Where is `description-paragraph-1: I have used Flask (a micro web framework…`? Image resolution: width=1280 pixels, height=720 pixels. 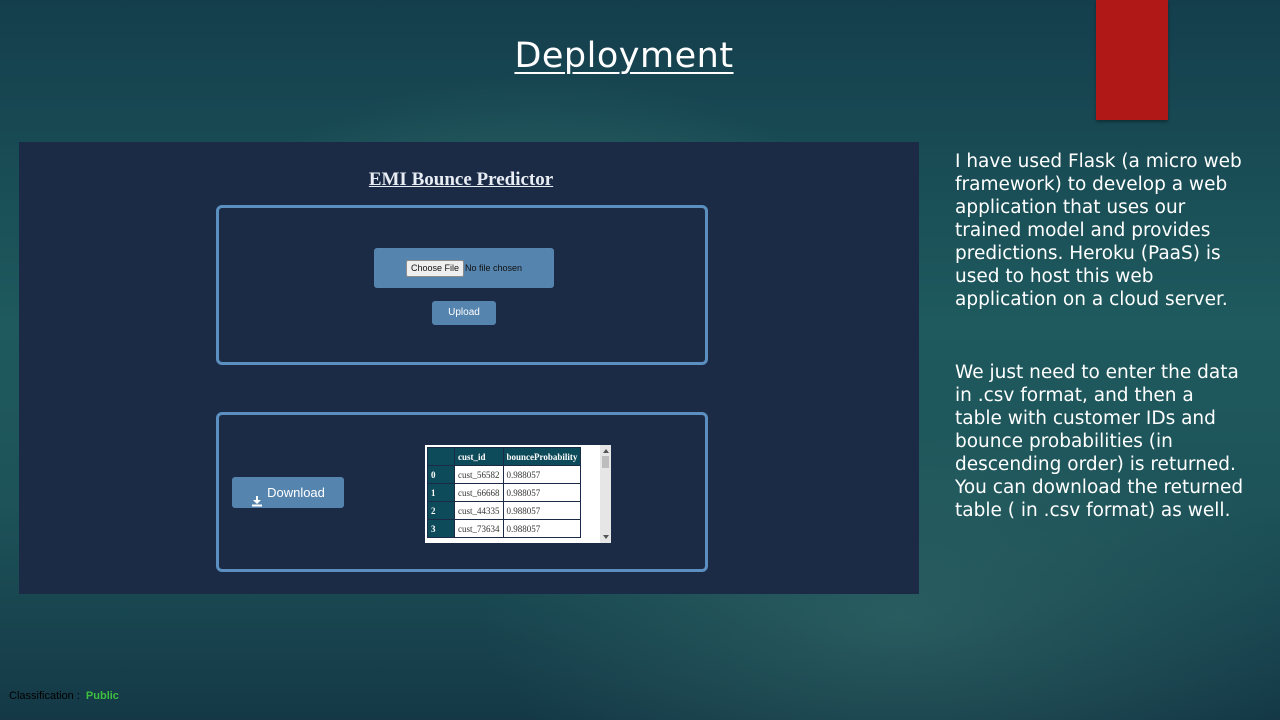 description-paragraph-1: I have used Flask (a micro web framework… is located at coordinates (1098, 230).